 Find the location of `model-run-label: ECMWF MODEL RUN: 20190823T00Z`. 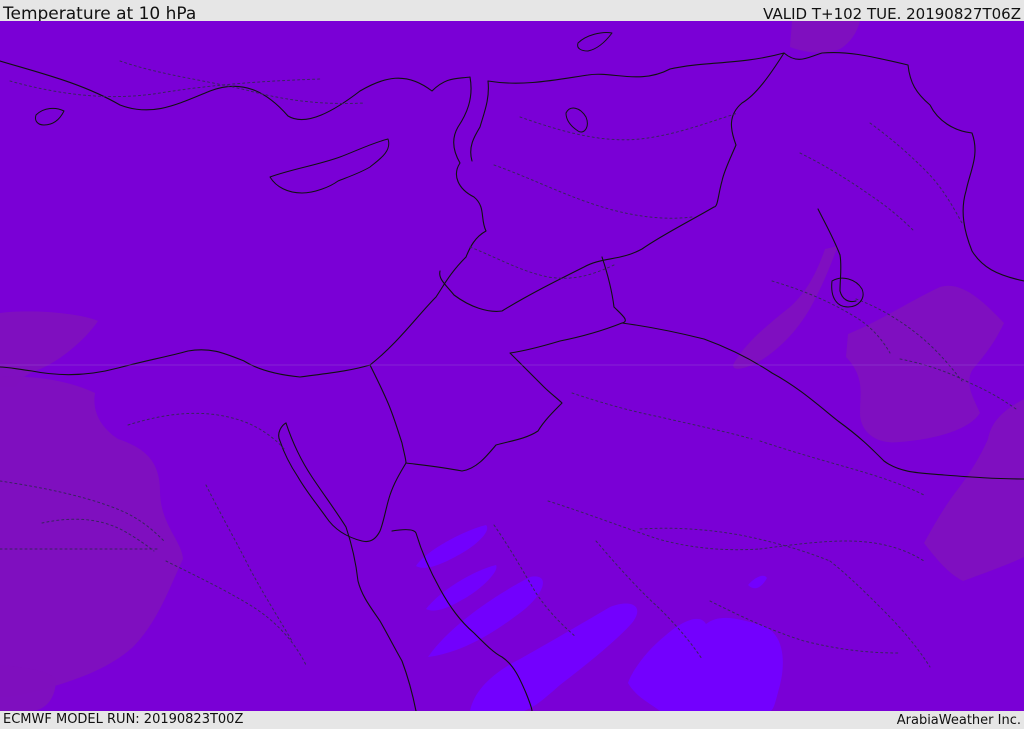

model-run-label: ECMWF MODEL RUN: 20190823T00Z is located at coordinates (123, 719).